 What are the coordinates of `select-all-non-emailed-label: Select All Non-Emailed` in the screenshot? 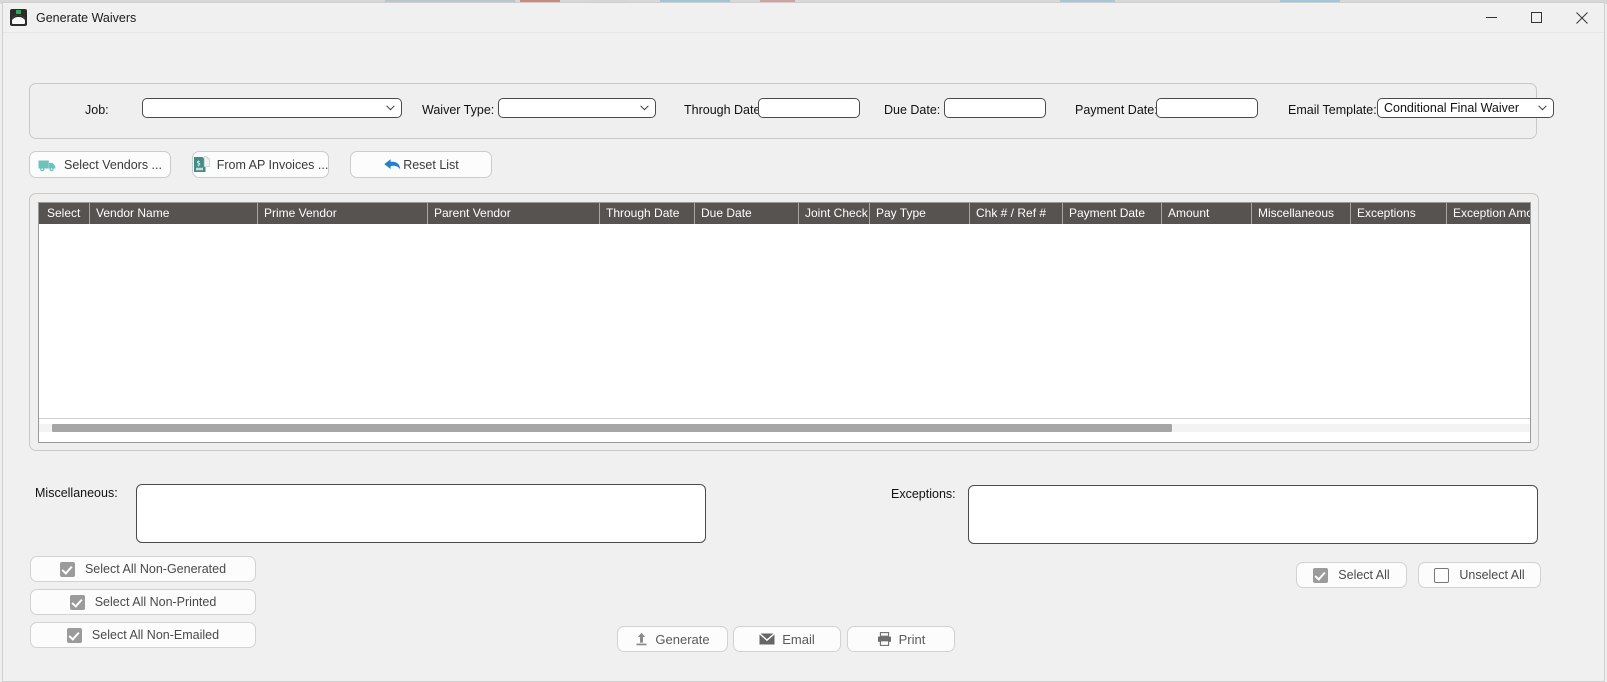 It's located at (155, 635).